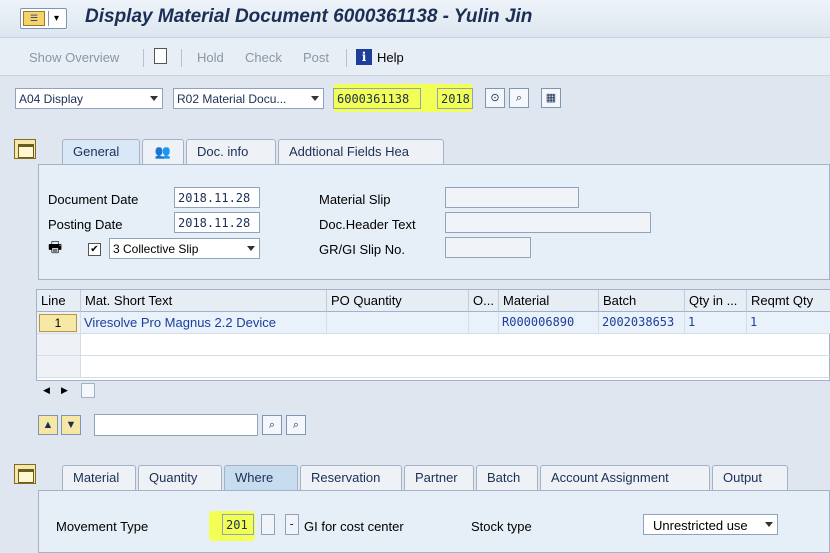  I want to click on scrollbar, so click(88, 390).